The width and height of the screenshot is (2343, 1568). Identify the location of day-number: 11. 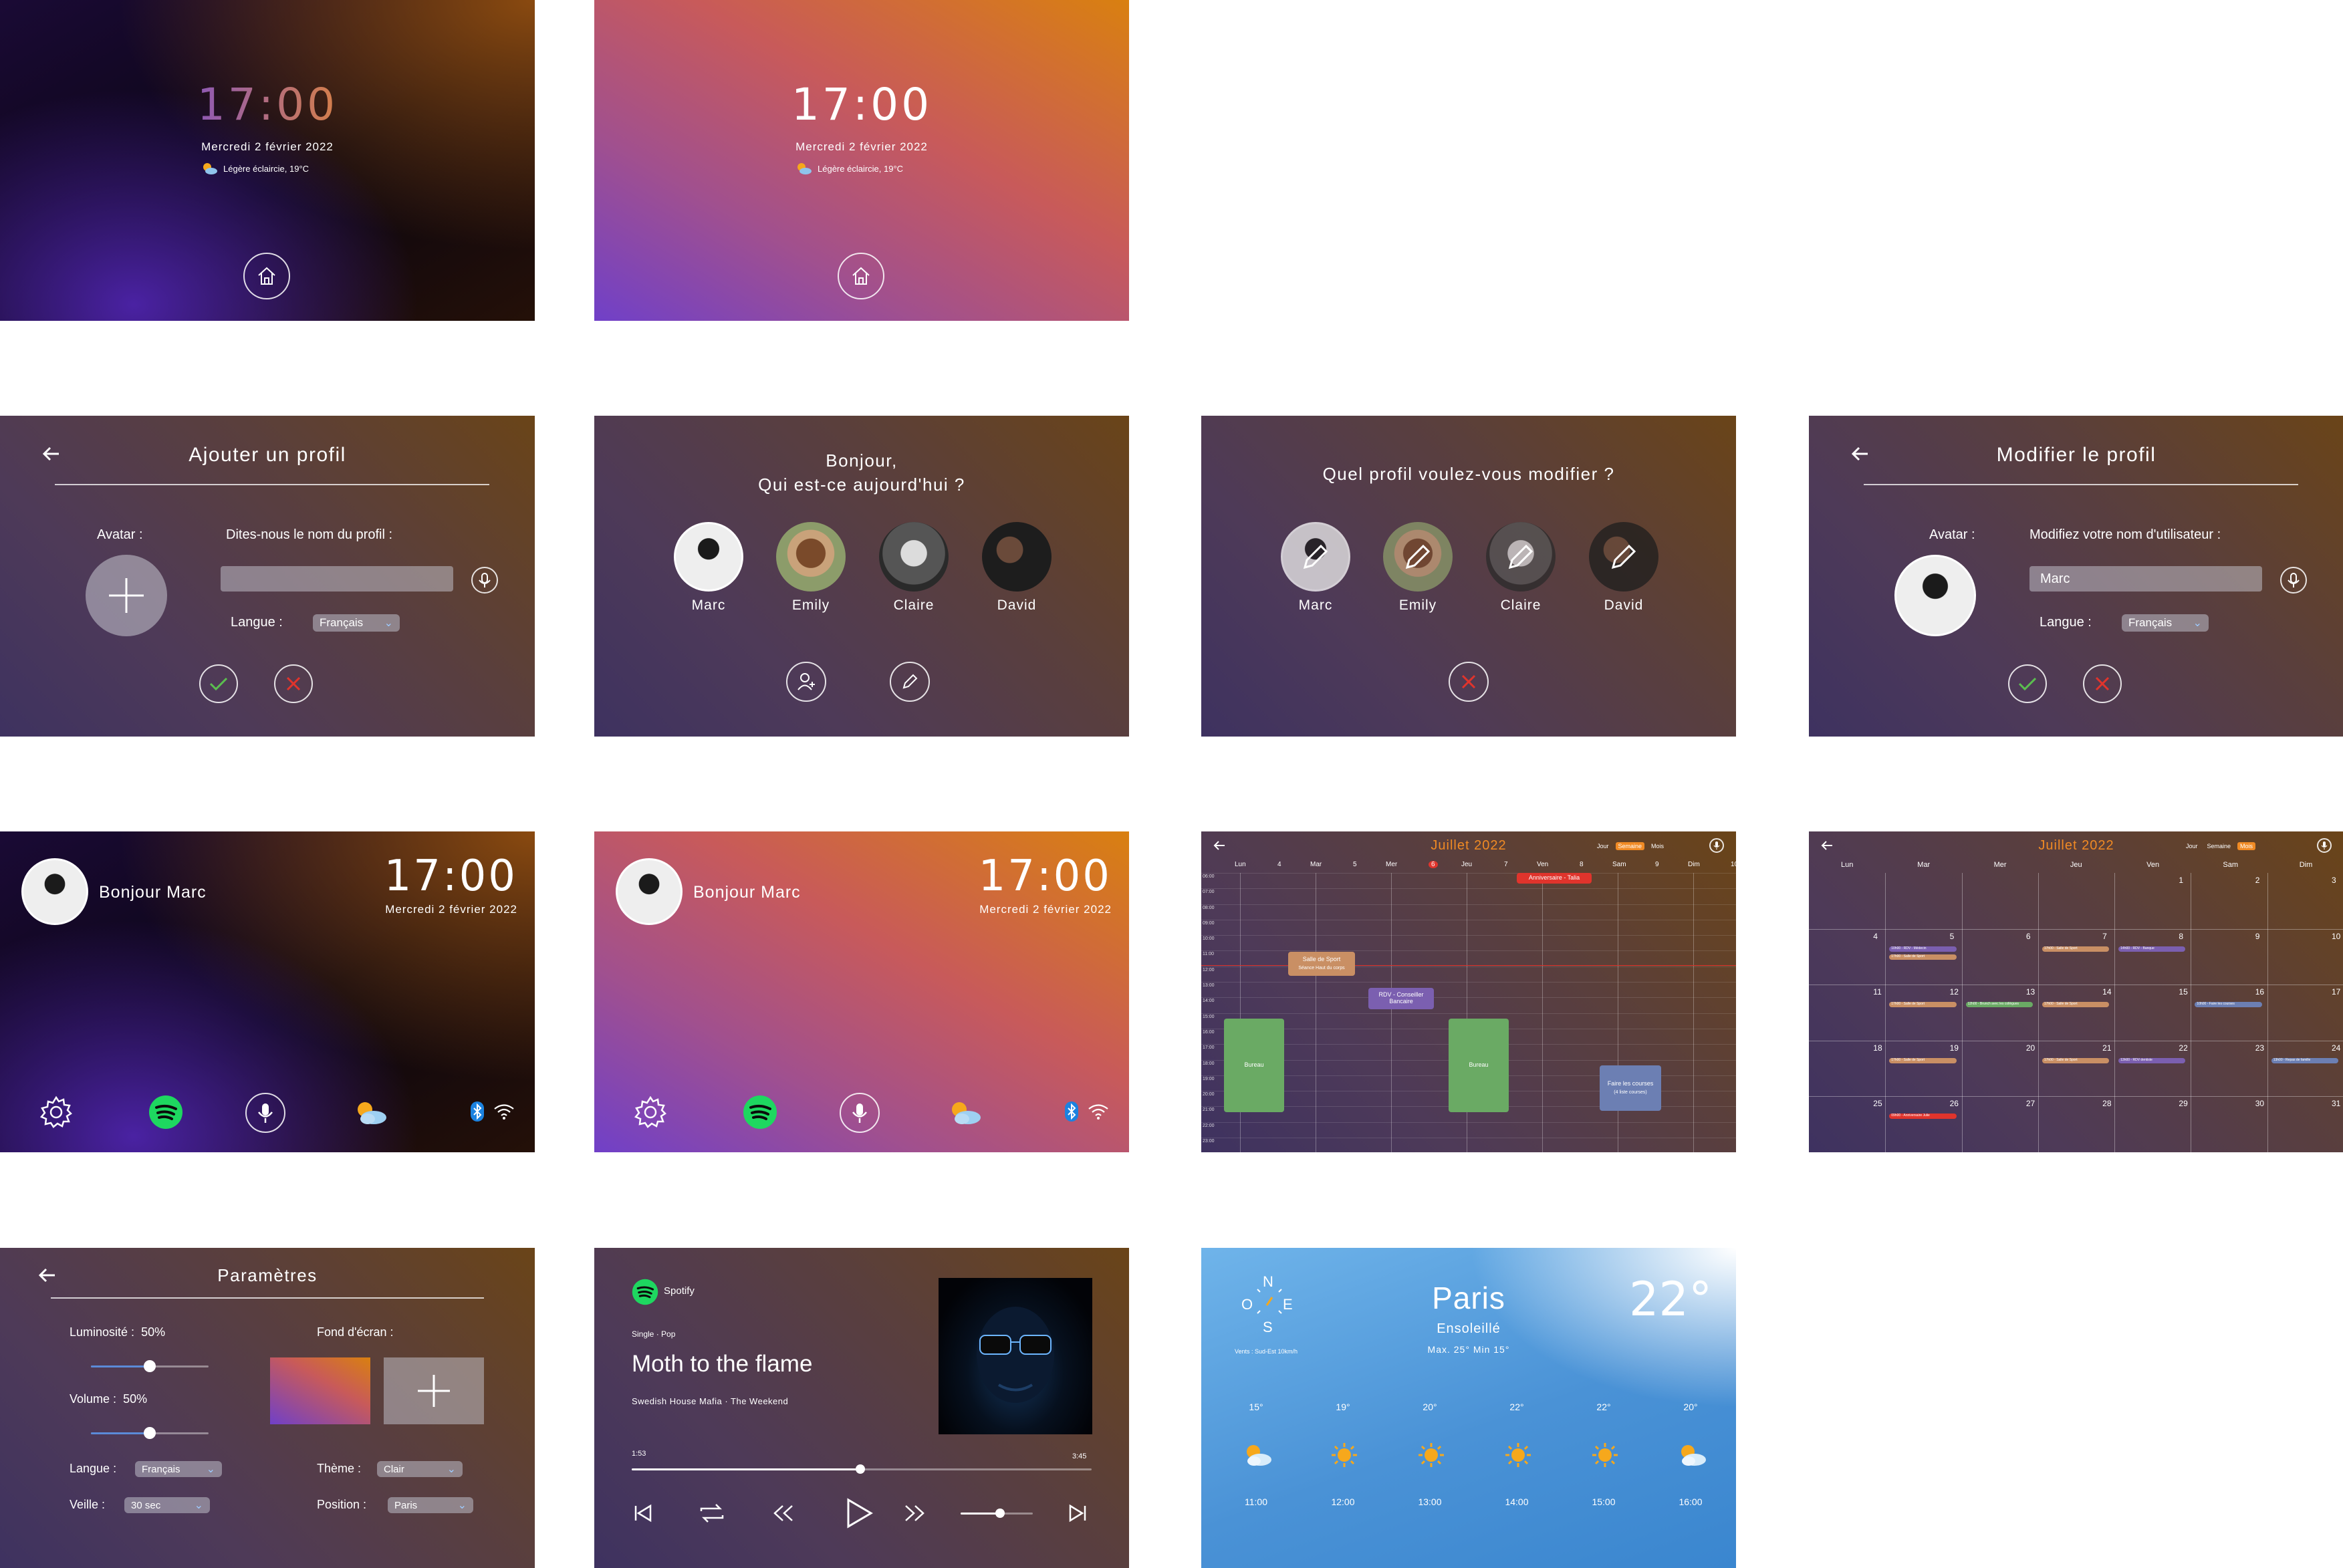
(1877, 992).